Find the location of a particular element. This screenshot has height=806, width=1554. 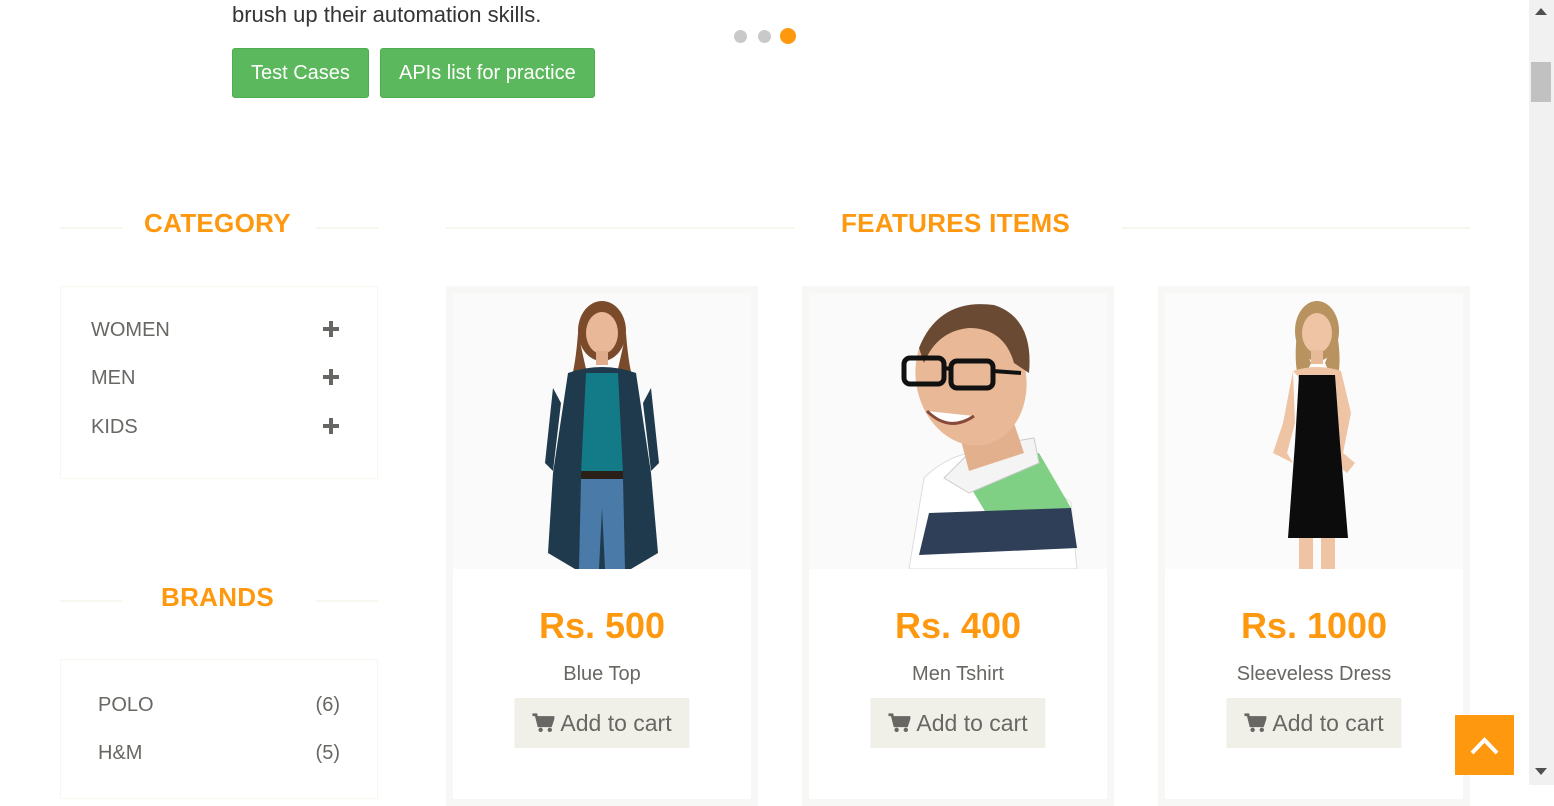

product-name: Blue Top is located at coordinates (602, 674).